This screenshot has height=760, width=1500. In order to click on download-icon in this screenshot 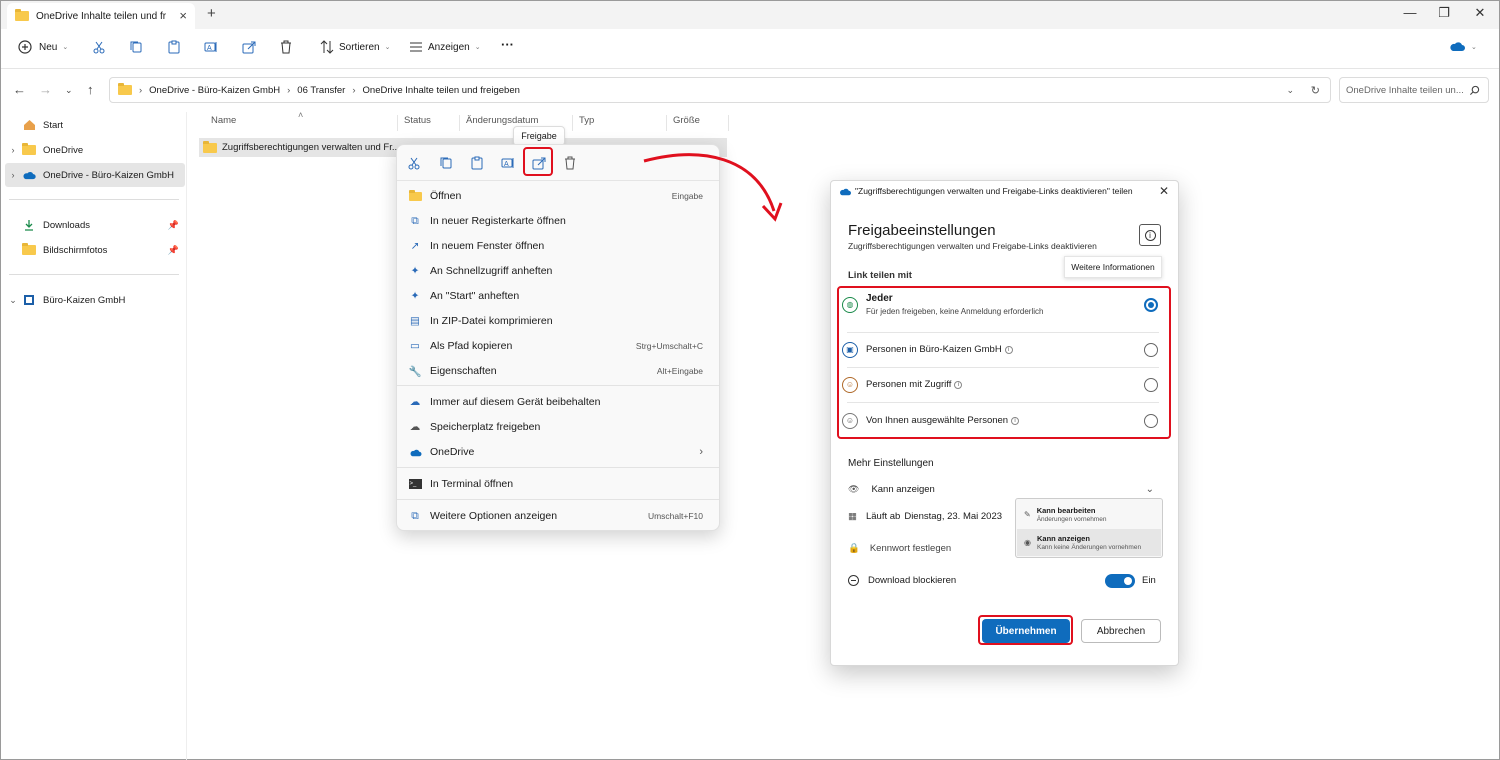, I will do `click(29, 225)`.